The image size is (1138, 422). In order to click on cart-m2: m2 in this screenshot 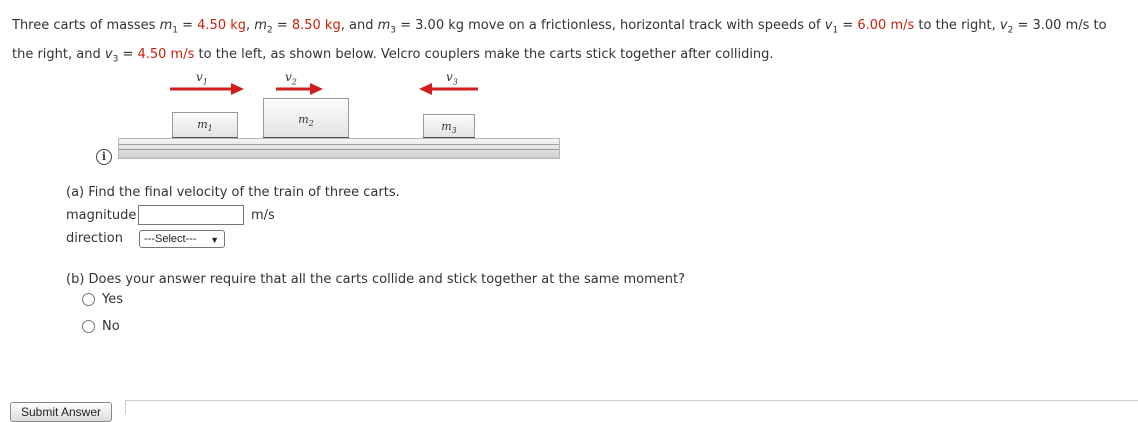, I will do `click(306, 119)`.